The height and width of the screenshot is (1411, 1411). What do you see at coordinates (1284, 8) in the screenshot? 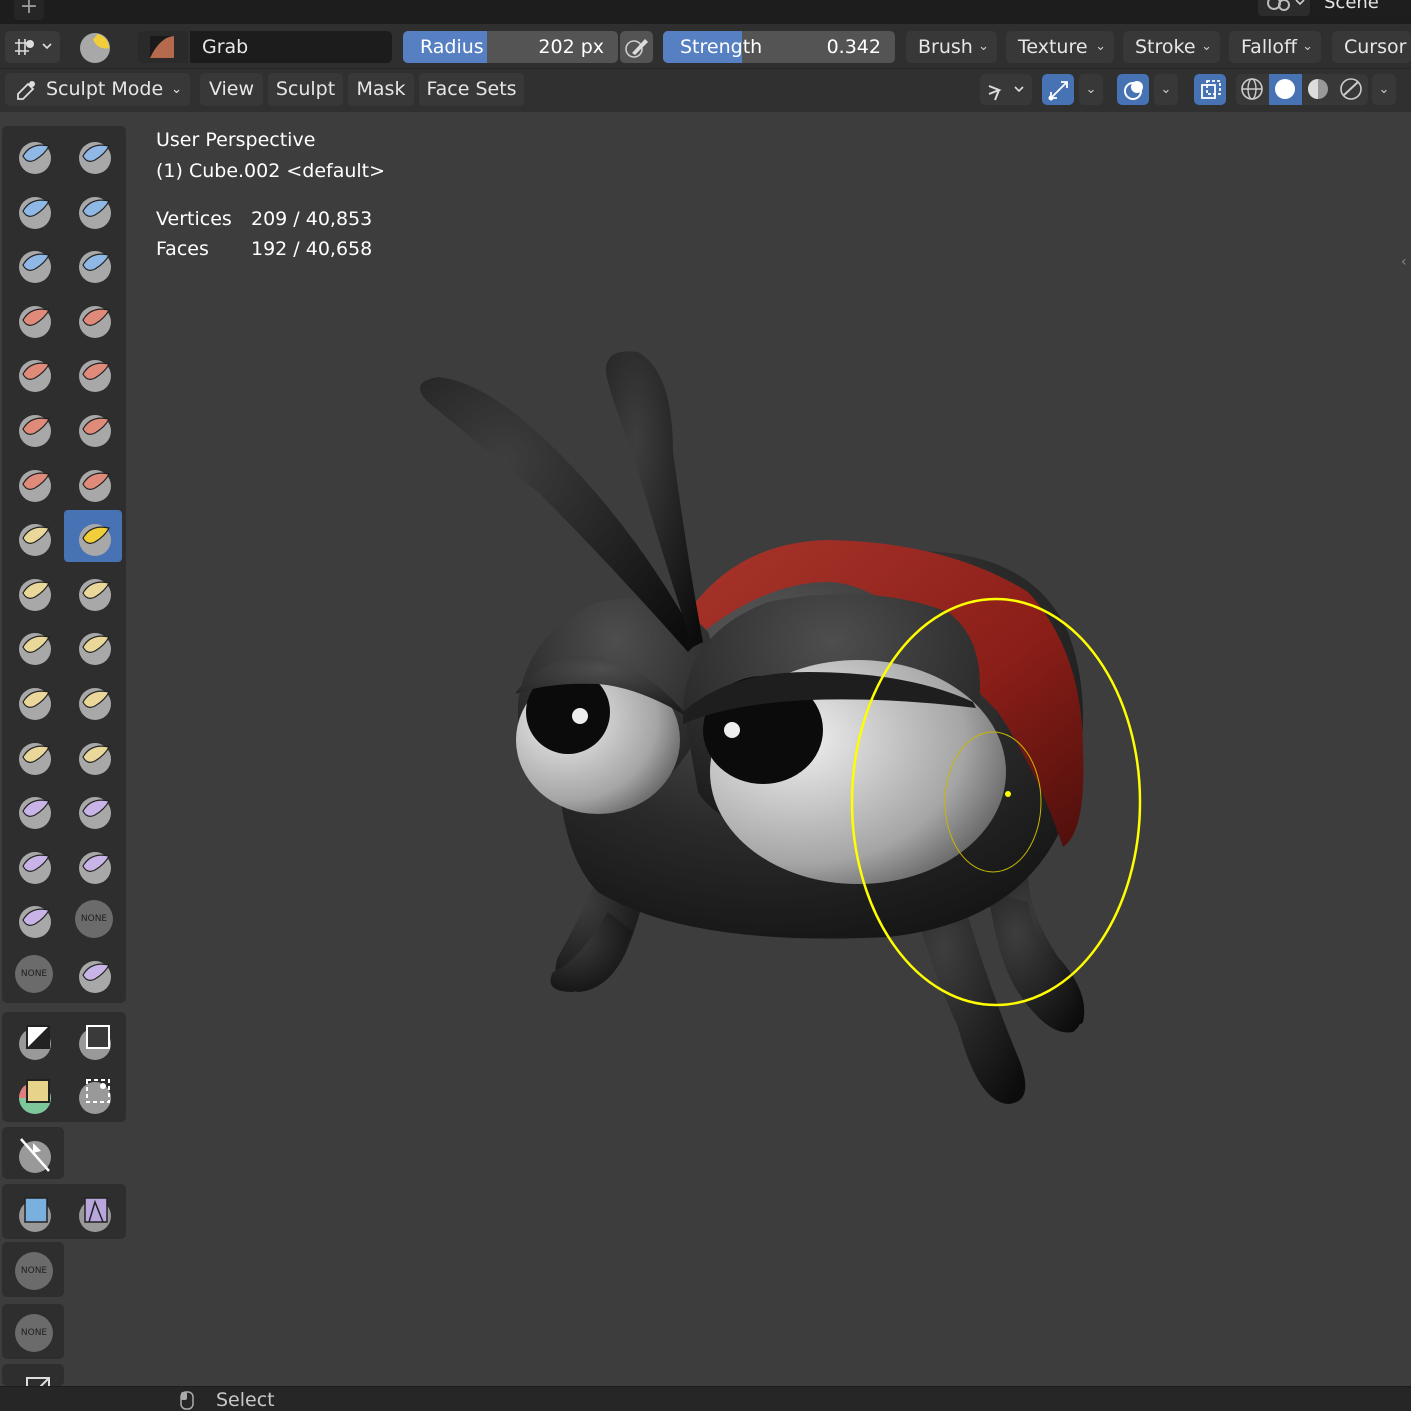
I see `scene-selector-button` at bounding box center [1284, 8].